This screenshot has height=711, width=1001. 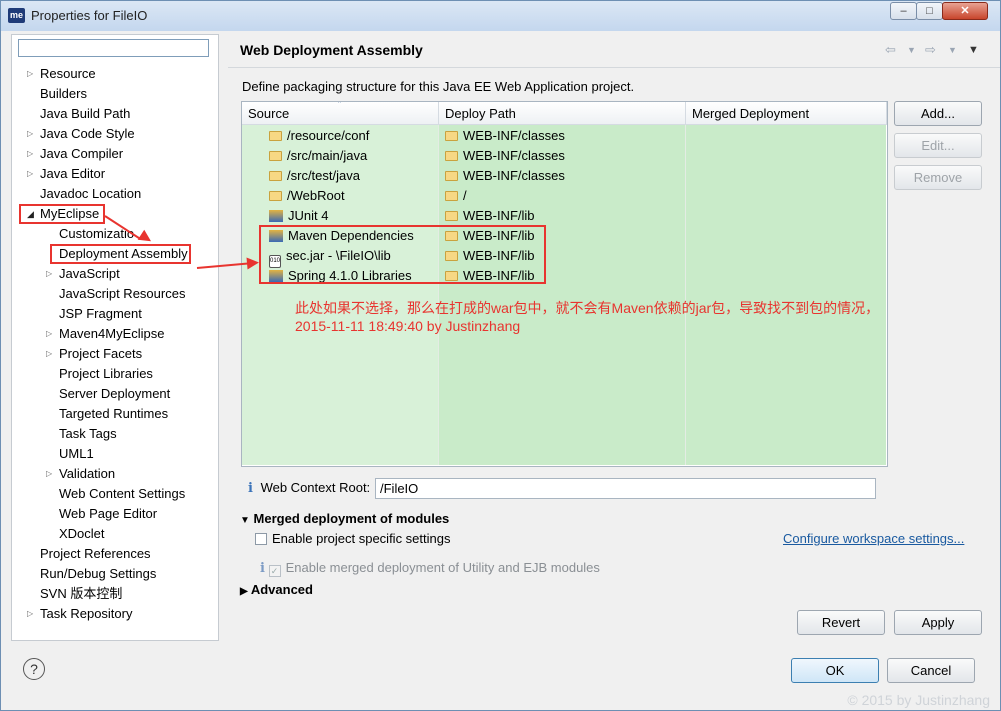 I want to click on source-text: /src/main/java, so click(x=327, y=155).